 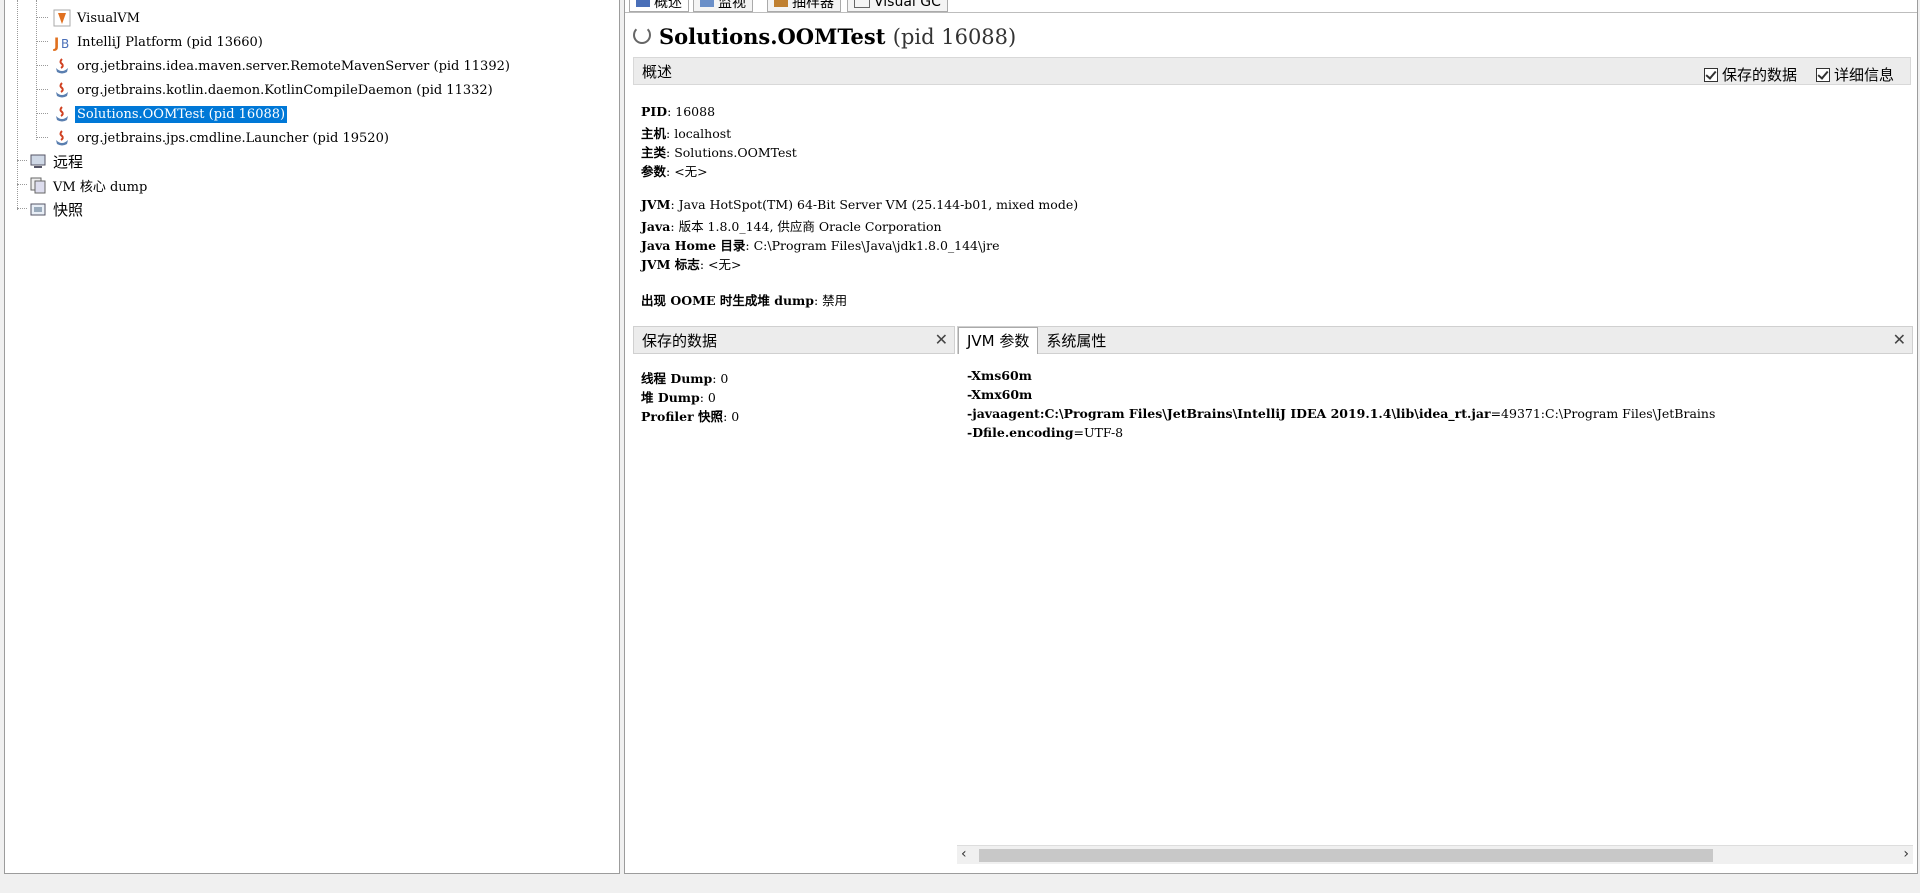 I want to click on overview-section-header: 概述 保存的数据 详细信息, so click(x=1272, y=71).